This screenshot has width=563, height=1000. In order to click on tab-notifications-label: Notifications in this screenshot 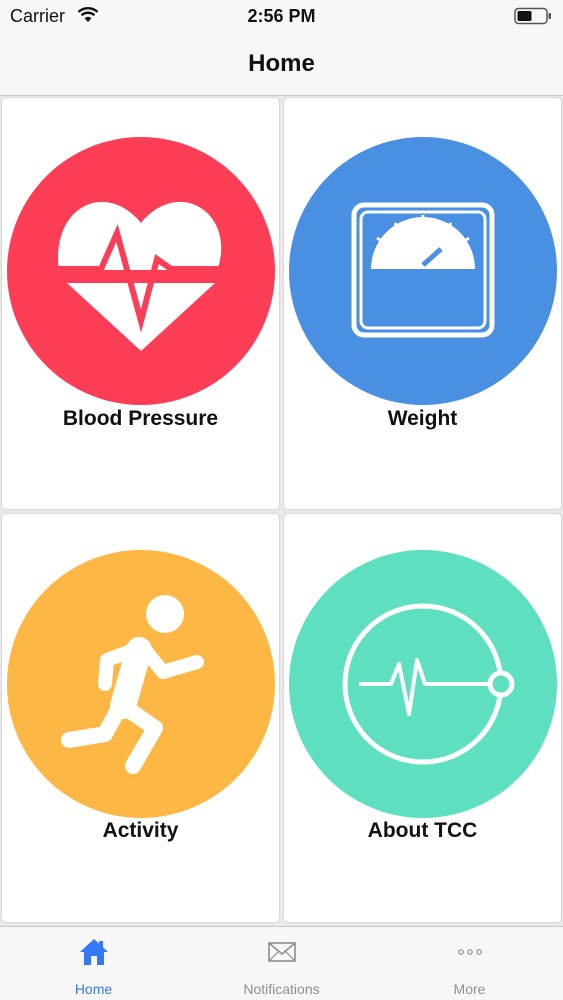, I will do `click(281, 989)`.